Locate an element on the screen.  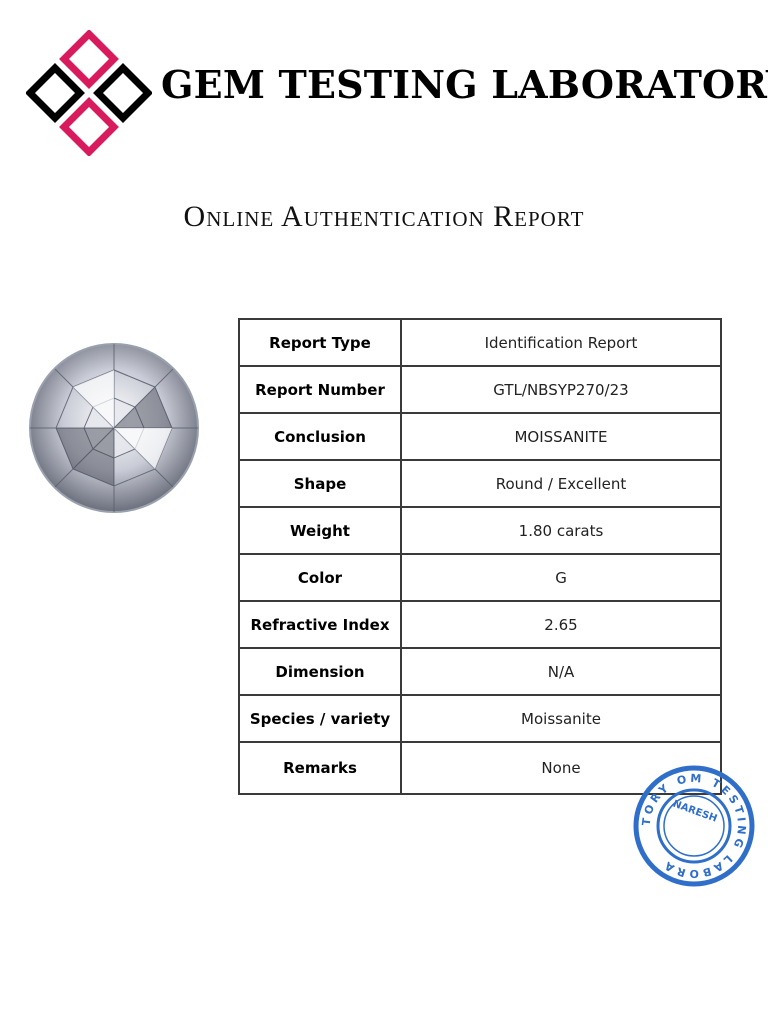
table-row: Report Number GTL/NBSYP270/23 is located at coordinates (480, 389).